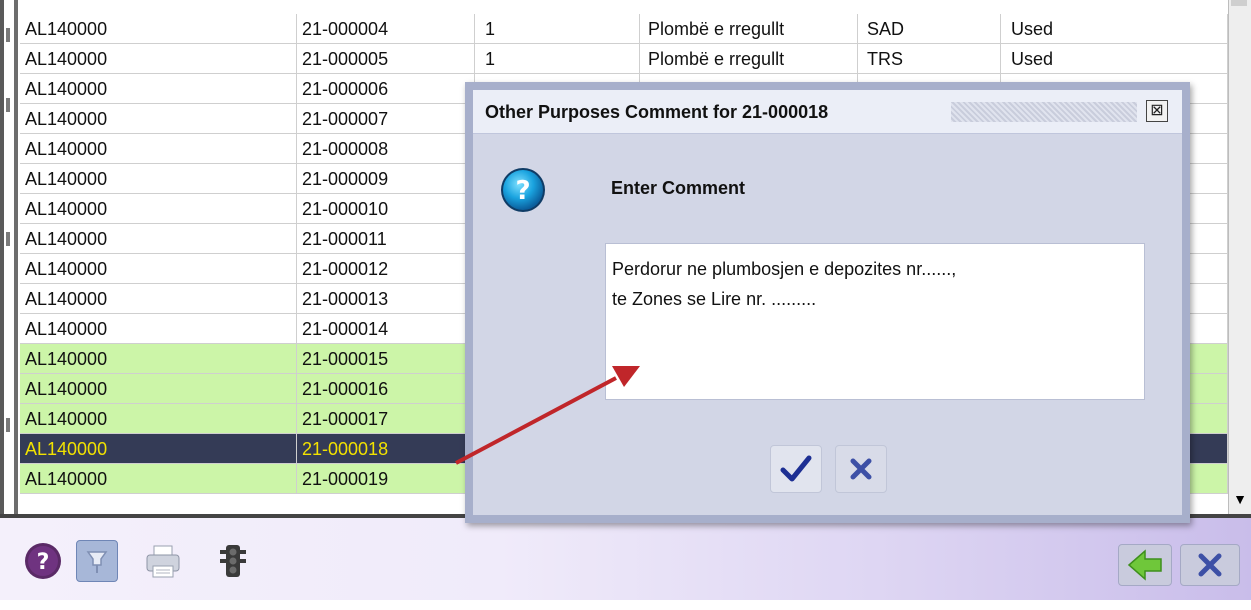 This screenshot has width=1251, height=610. I want to click on back-arrow-icon, so click(1144, 565).